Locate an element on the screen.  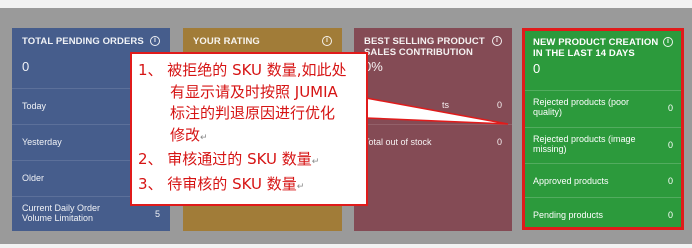
row-label: Pending products is located at coordinates (568, 215).